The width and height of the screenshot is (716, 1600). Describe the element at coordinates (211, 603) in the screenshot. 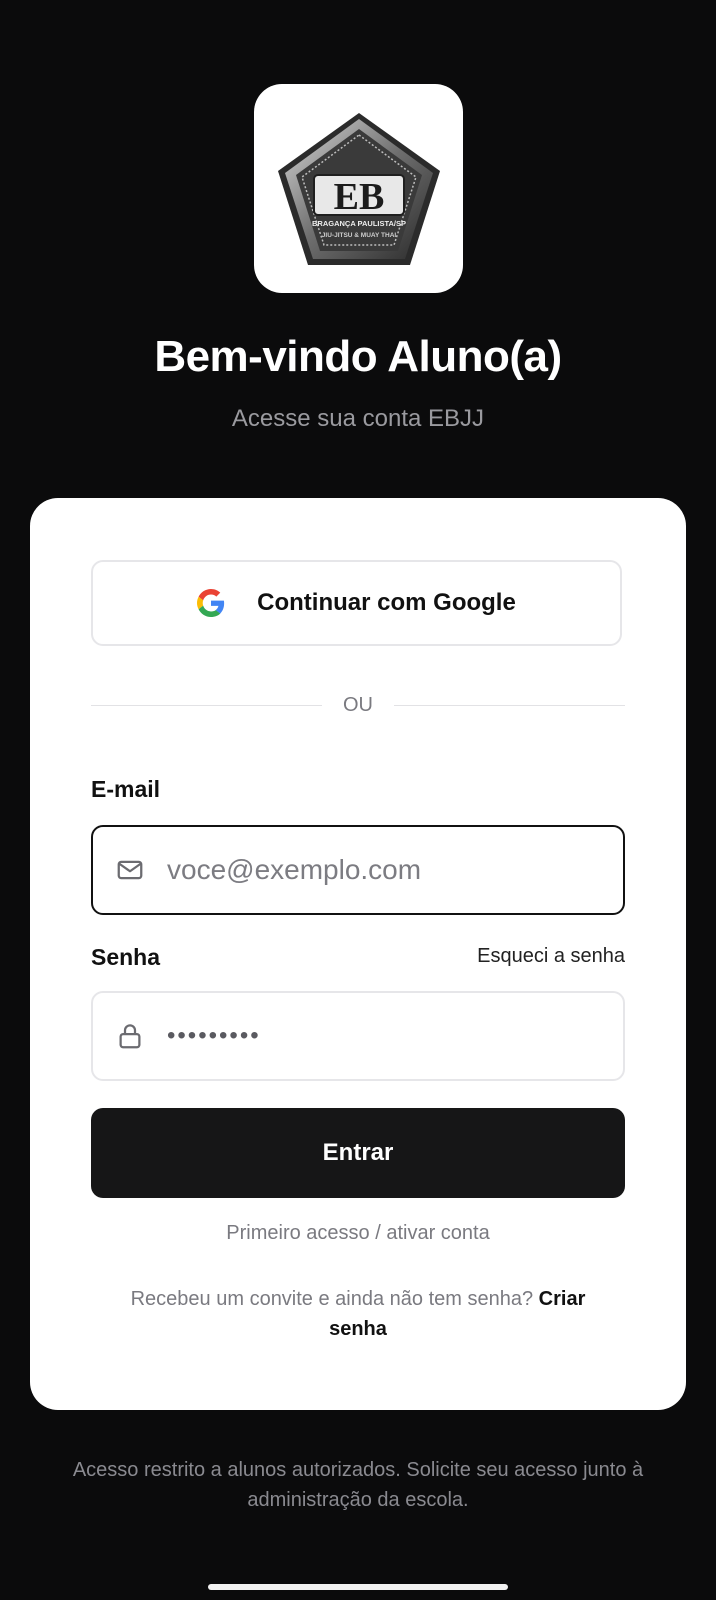

I see `google-icon` at that location.